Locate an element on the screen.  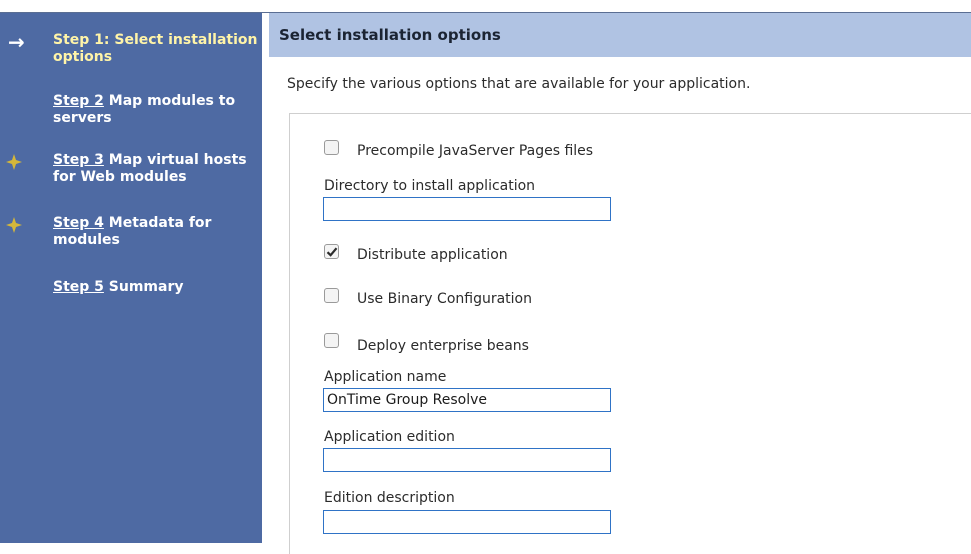
install-directory-field is located at coordinates (467, 209).